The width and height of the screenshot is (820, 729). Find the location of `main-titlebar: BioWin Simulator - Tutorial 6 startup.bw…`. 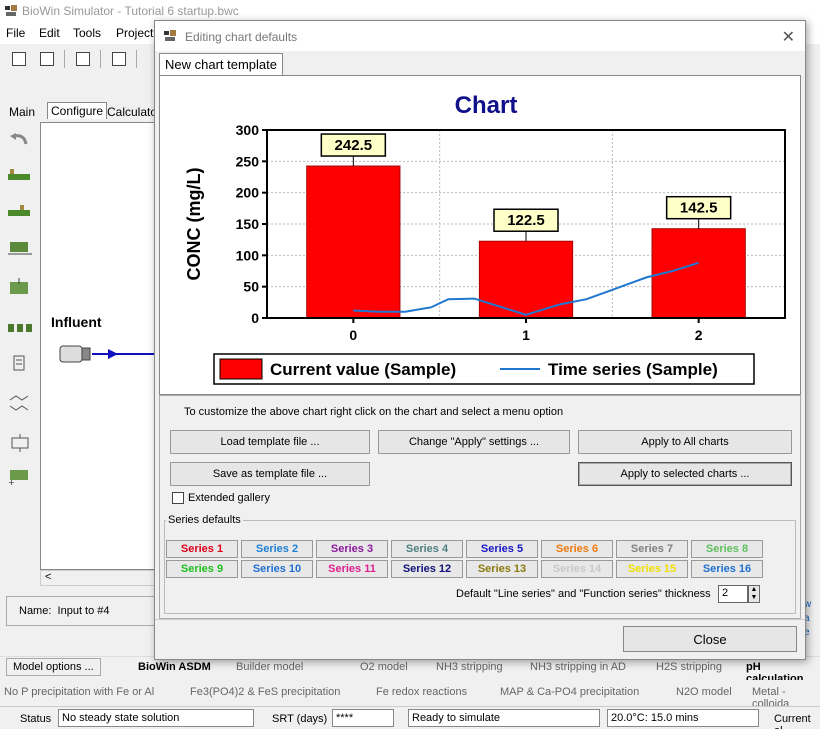

main-titlebar: BioWin Simulator - Tutorial 6 startup.bw… is located at coordinates (410, 11).